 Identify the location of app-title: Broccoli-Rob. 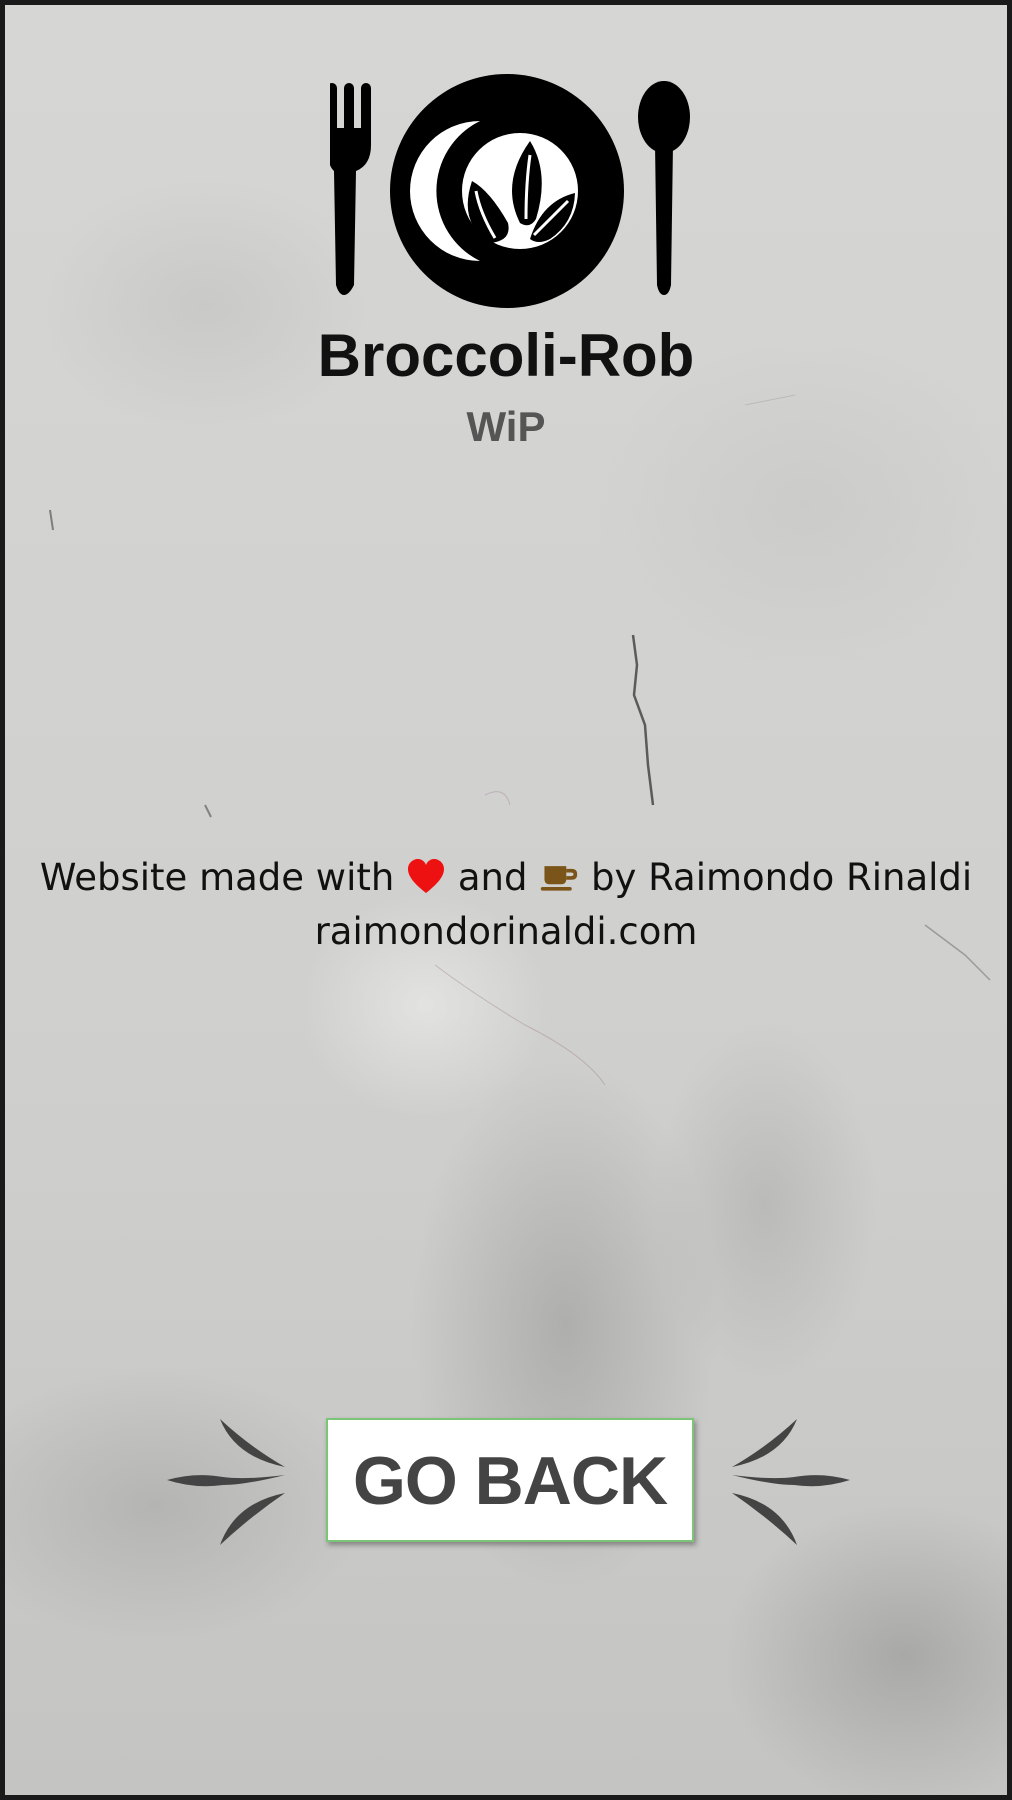
(506, 355).